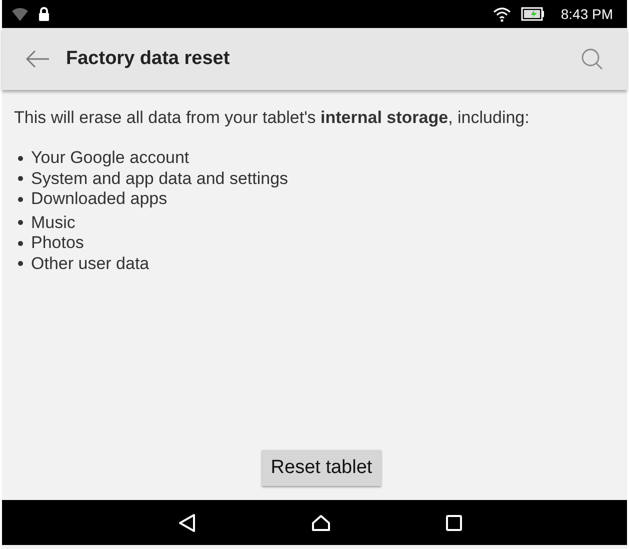 The image size is (629, 549). Describe the element at coordinates (187, 523) in the screenshot. I see `back-icon` at that location.